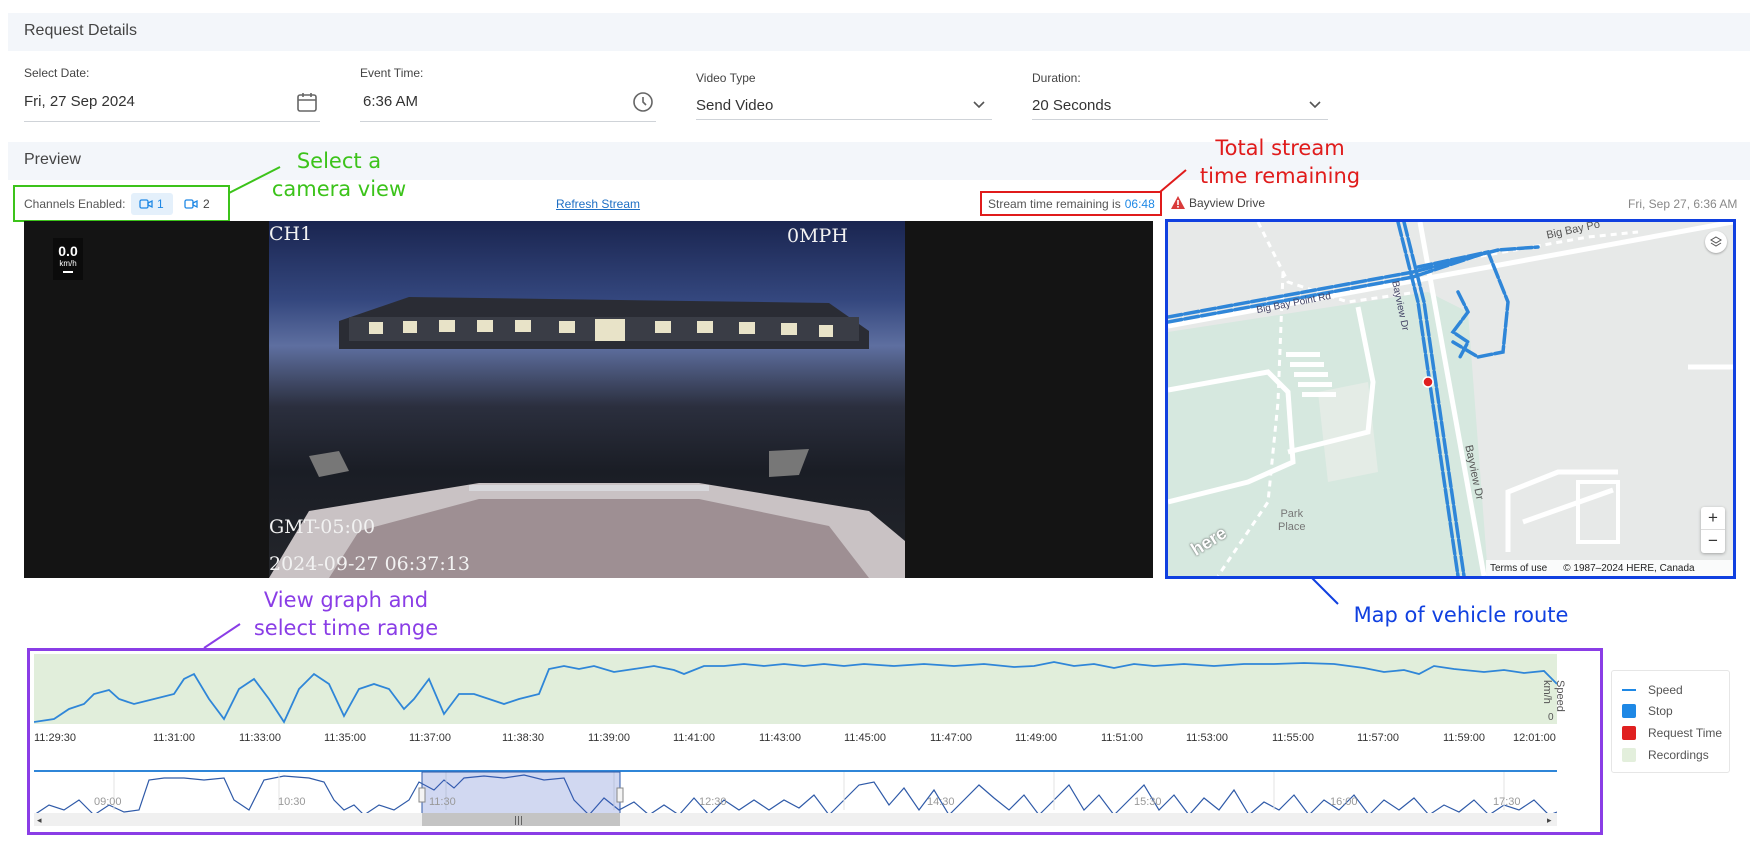 This screenshot has width=1750, height=854. Describe the element at coordinates (1534, 738) in the screenshot. I see `x-tick: 12:01:00` at that location.